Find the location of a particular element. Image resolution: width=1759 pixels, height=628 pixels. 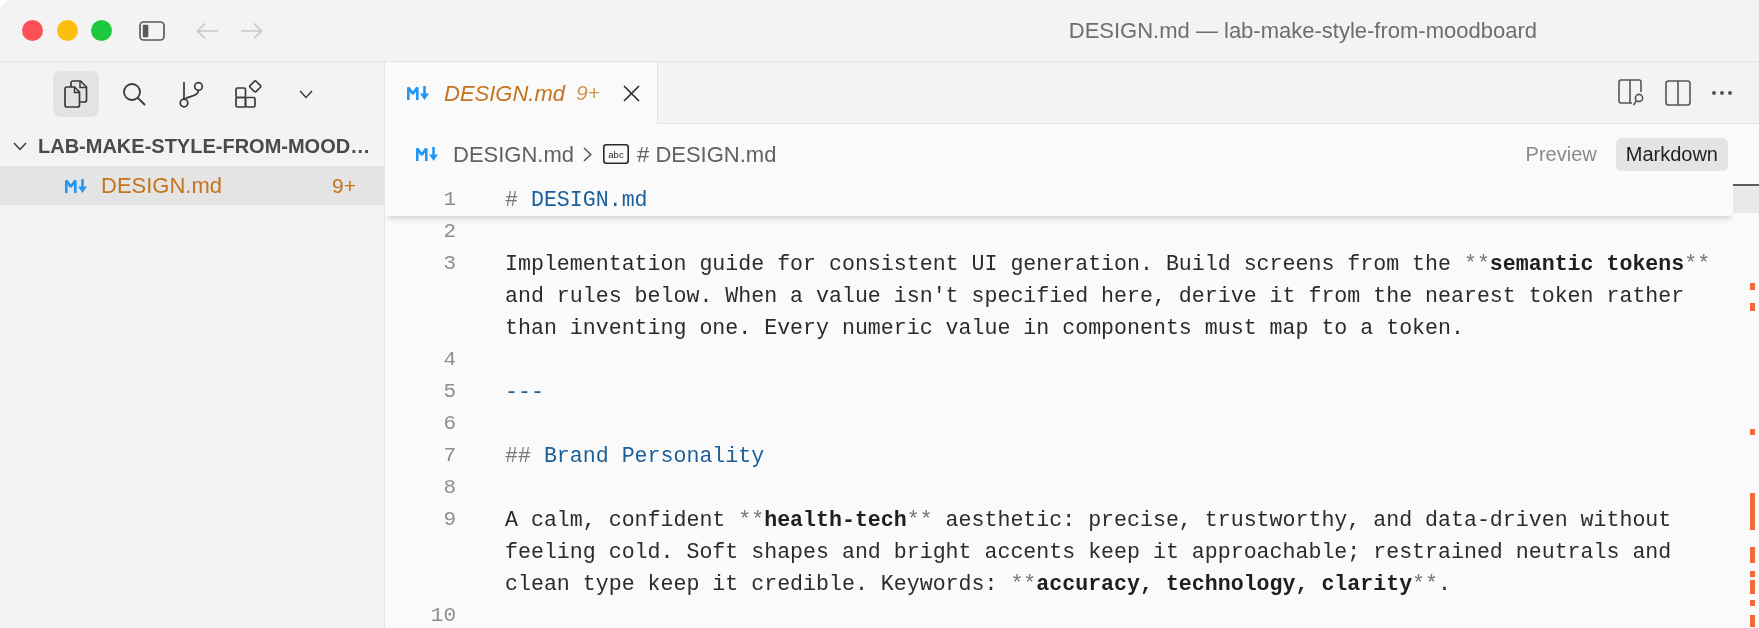

string-symbol-icon: abc is located at coordinates (616, 154).